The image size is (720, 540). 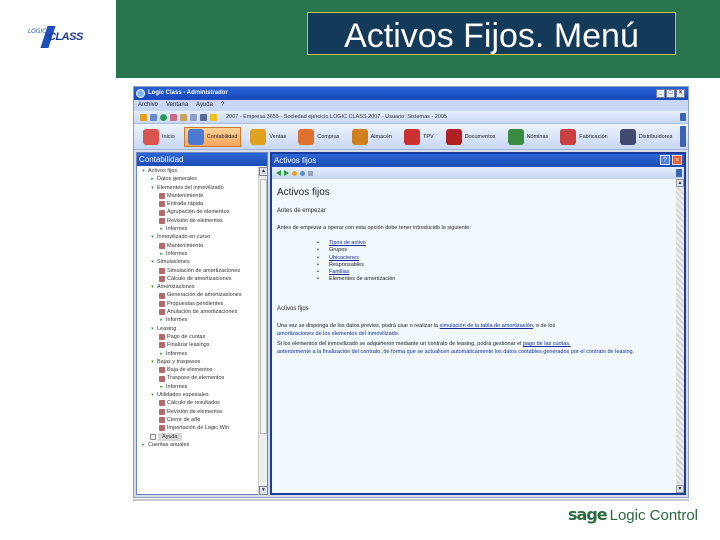 What do you see at coordinates (665, 160) in the screenshot?
I see `help-icon: ?` at bounding box center [665, 160].